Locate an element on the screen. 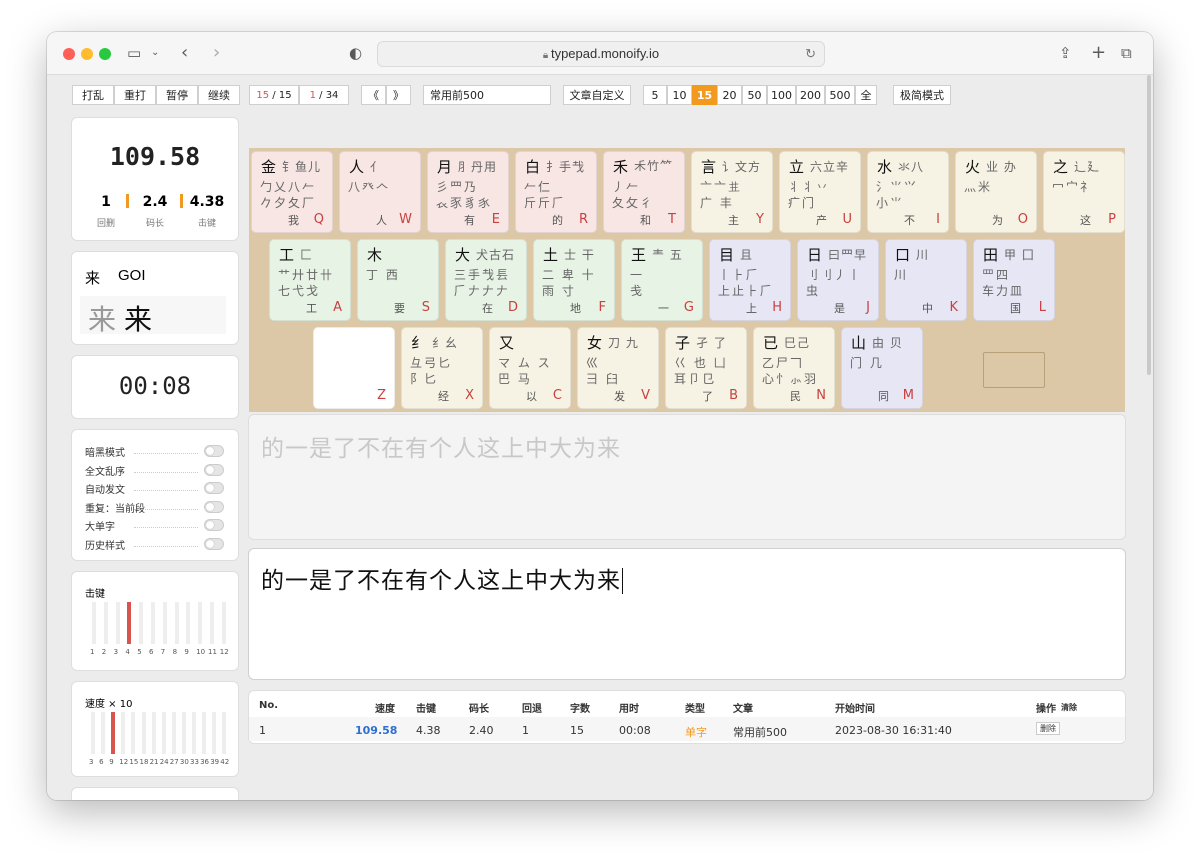 This screenshot has width=1200, height=862. key-main-radical: 工 is located at coordinates (287, 255).